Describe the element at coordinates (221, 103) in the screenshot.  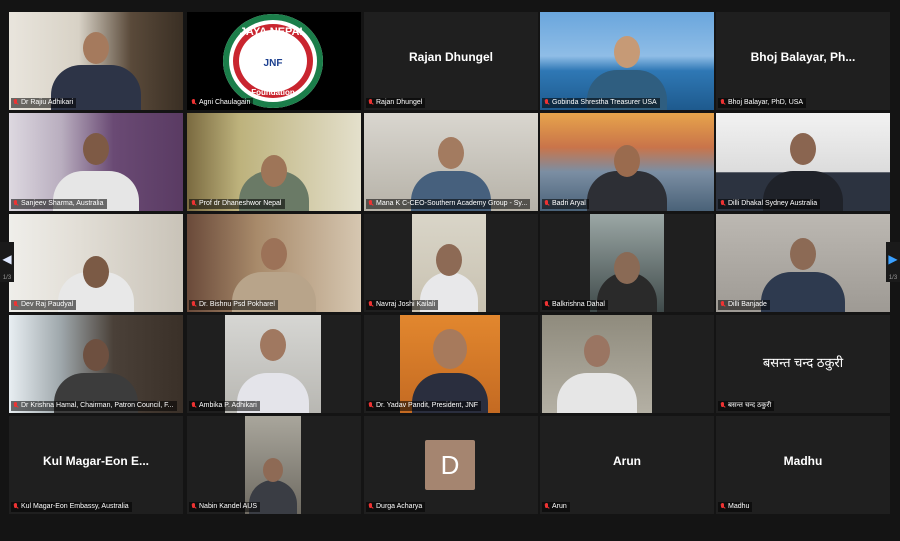
I see `participant-name-label: Agni Chaulagain` at that location.